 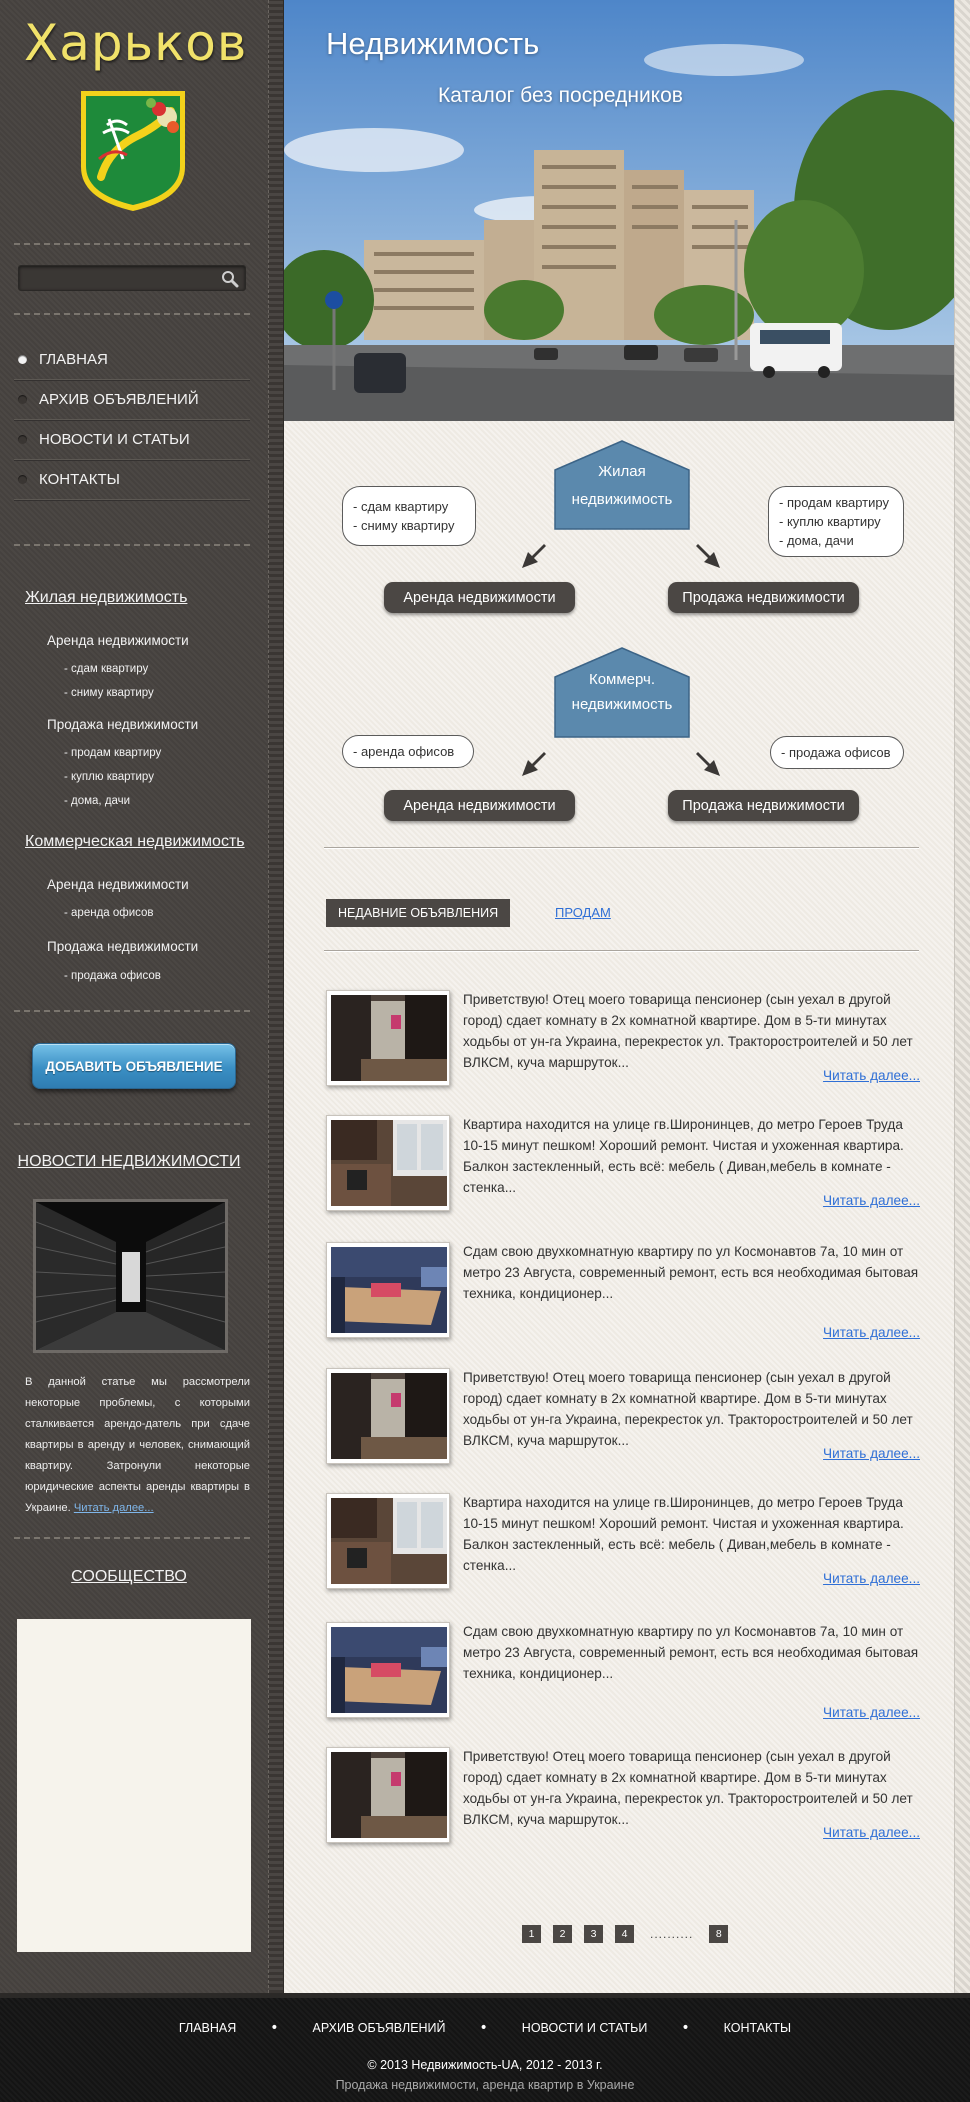 I want to click on category-link: - куплю квартиру, so click(x=109, y=777).